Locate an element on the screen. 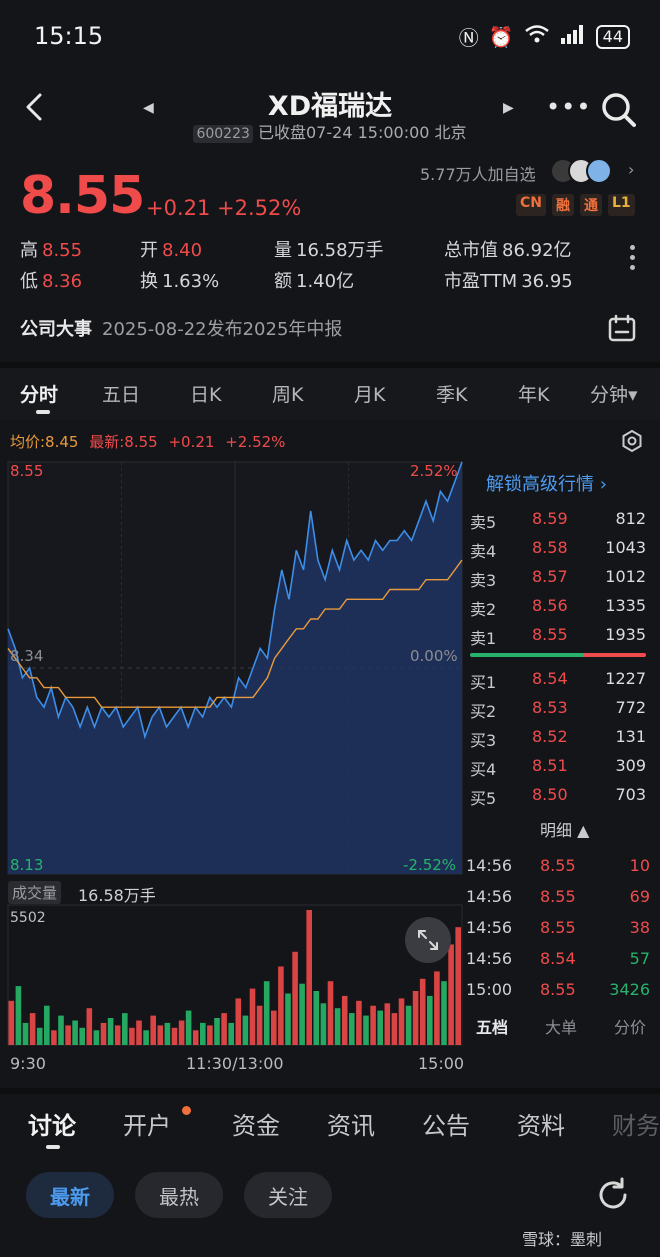  alarm-icon: ⏰ is located at coordinates (501, 36).